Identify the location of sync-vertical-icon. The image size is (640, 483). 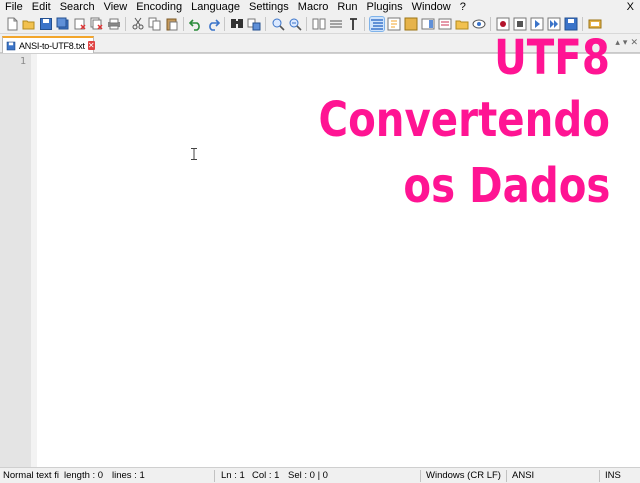
(319, 24).